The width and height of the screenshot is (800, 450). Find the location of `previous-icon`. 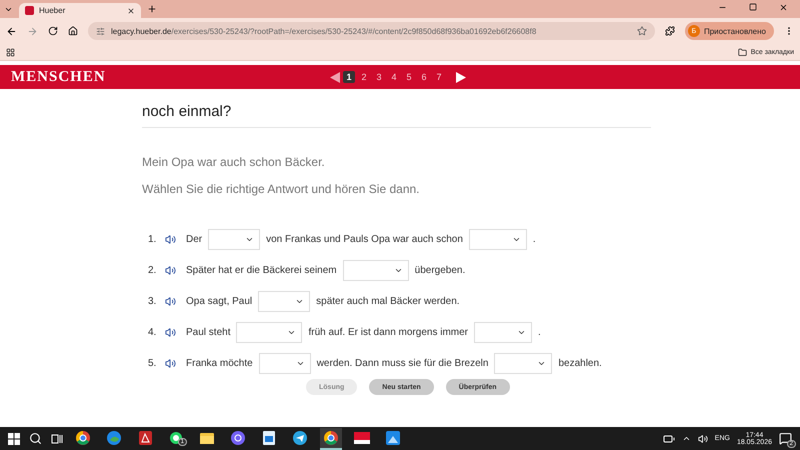

previous-icon is located at coordinates (335, 77).